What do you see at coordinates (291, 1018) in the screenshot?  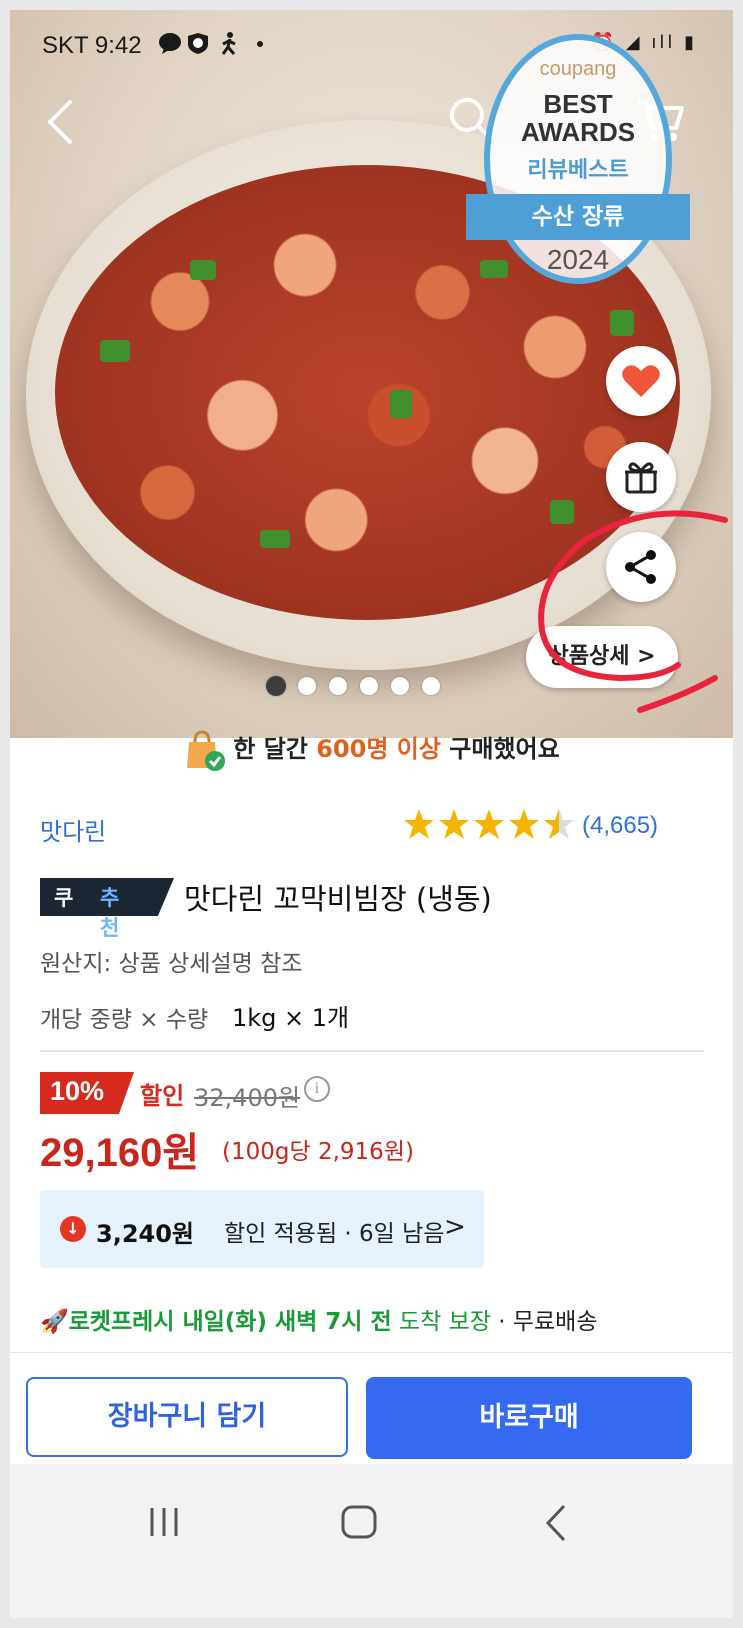 I see `weight-quantity-value: 1kg × 1개` at bounding box center [291, 1018].